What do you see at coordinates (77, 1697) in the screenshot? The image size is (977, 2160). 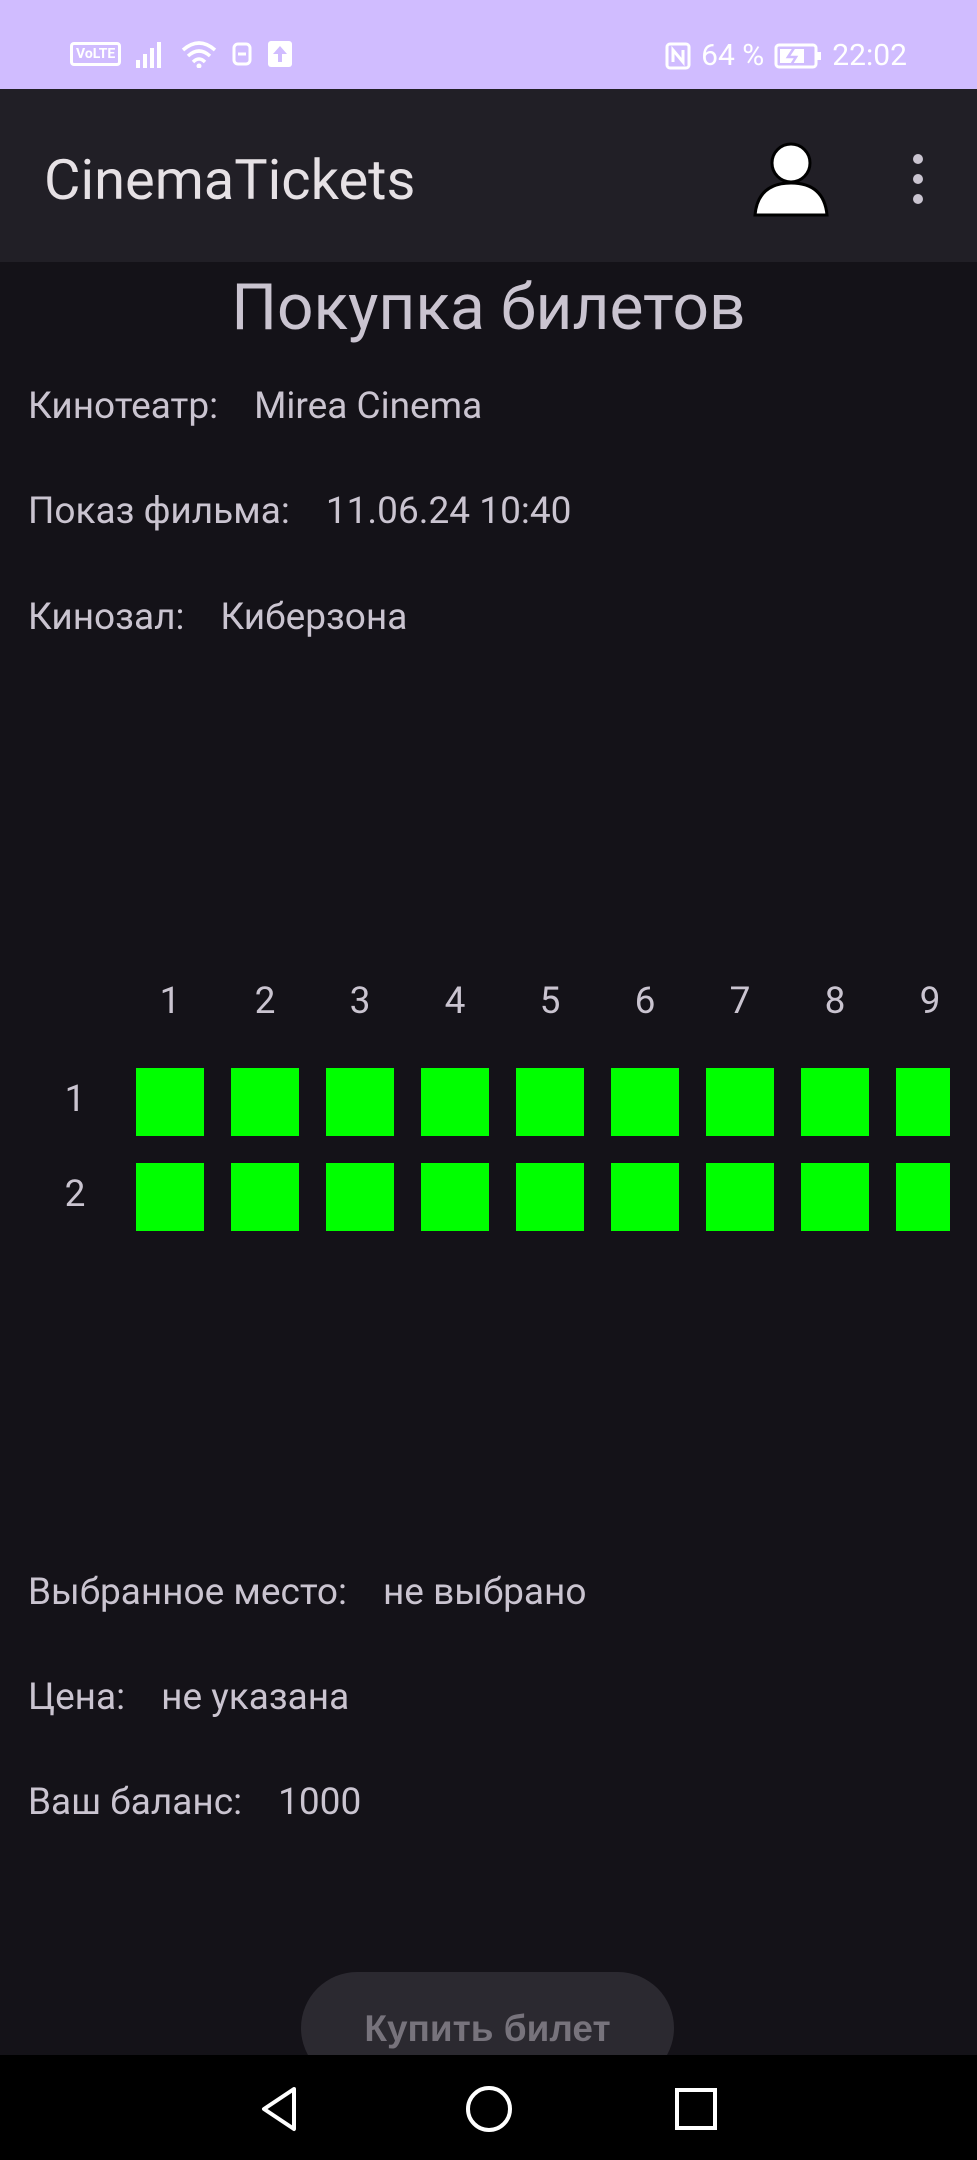 I see `price-label: Цена:` at bounding box center [77, 1697].